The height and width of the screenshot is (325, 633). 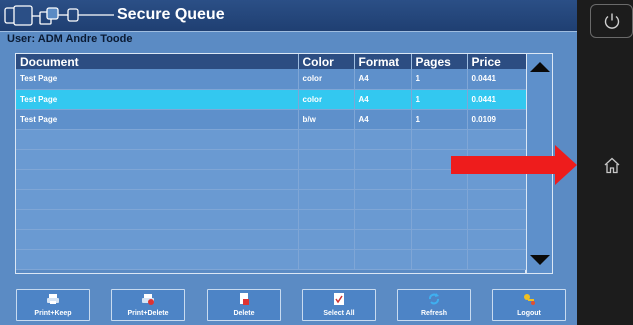 I want to click on delete-document-icon, so click(x=244, y=299).